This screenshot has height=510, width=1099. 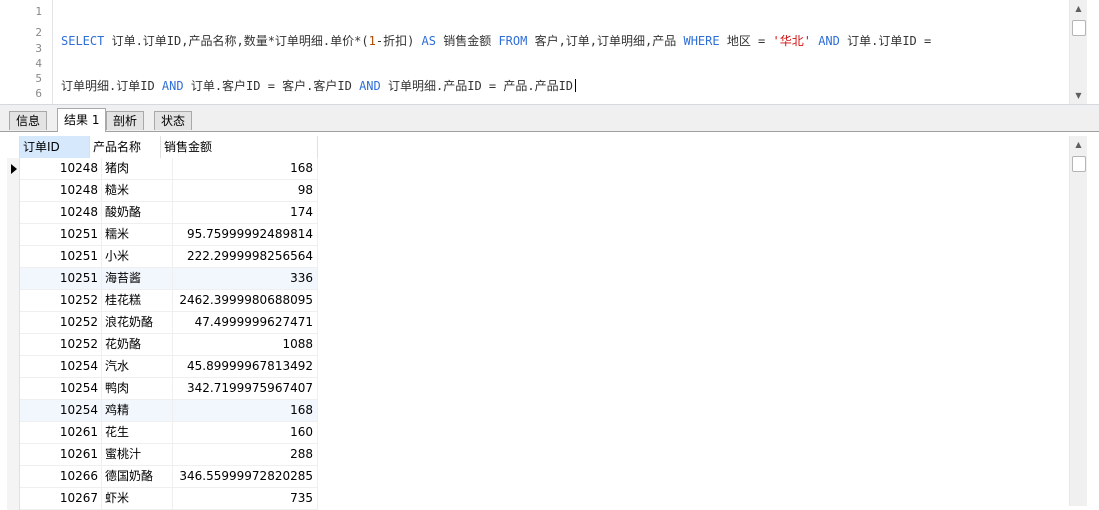 I want to click on table-row: 10252 浪花奶酪 47.4999999627471, so click(x=169, y=323).